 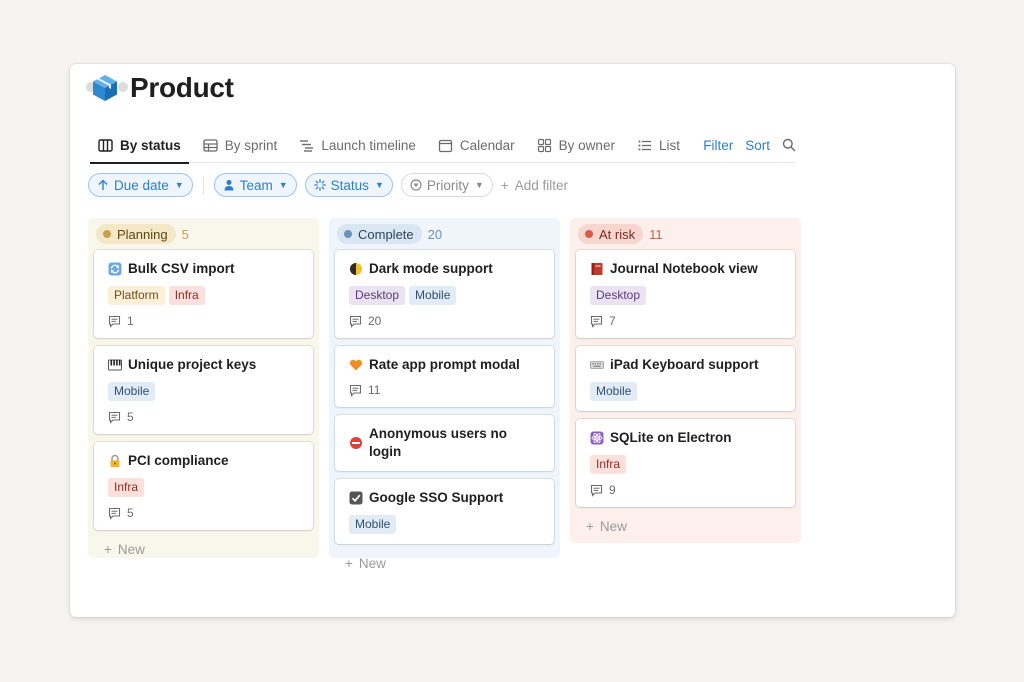 I want to click on card-title-text: Journal Notebook view, so click(x=684, y=268).